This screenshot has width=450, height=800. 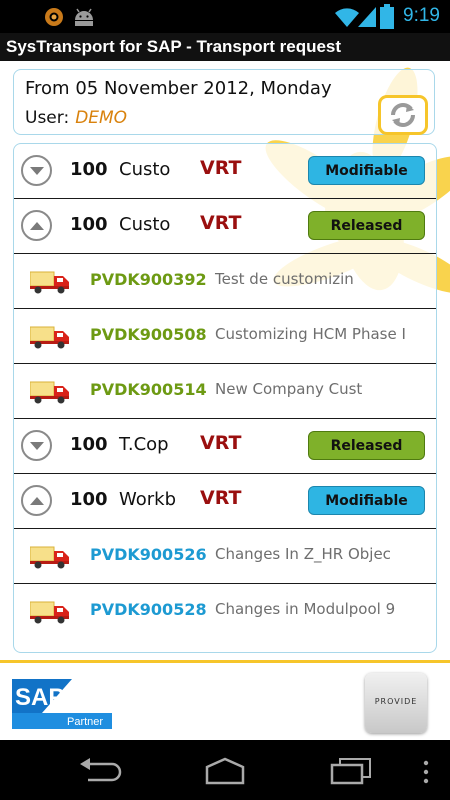 What do you see at coordinates (387, 16) in the screenshot?
I see `battery-icon` at bounding box center [387, 16].